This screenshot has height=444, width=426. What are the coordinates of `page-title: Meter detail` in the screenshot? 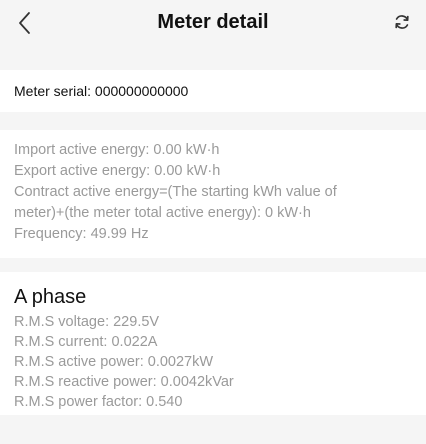 It's located at (213, 22).